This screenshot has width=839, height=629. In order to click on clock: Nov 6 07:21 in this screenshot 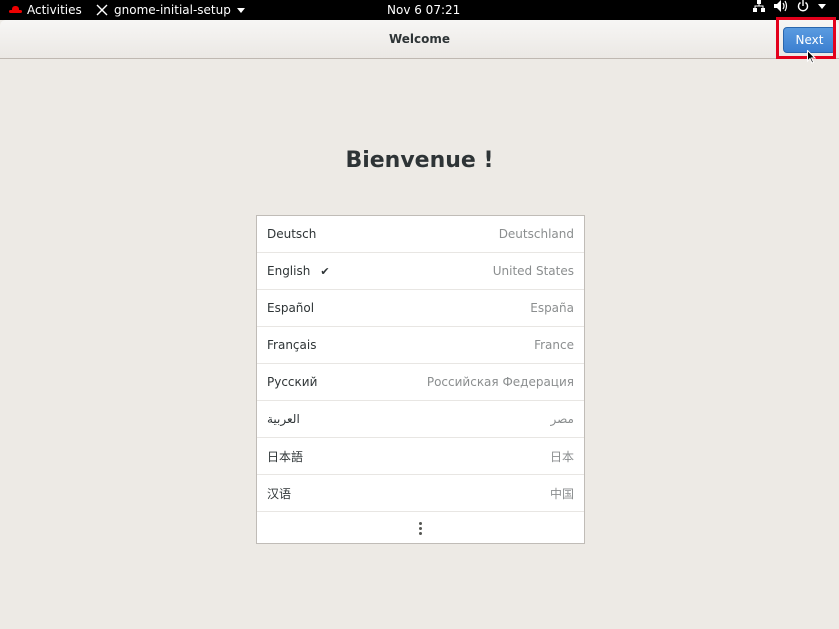, I will do `click(423, 10)`.